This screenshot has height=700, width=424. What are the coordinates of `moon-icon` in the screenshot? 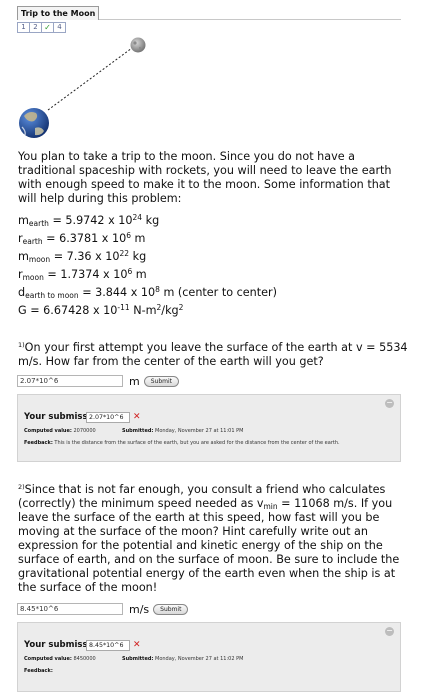 It's located at (138, 45).